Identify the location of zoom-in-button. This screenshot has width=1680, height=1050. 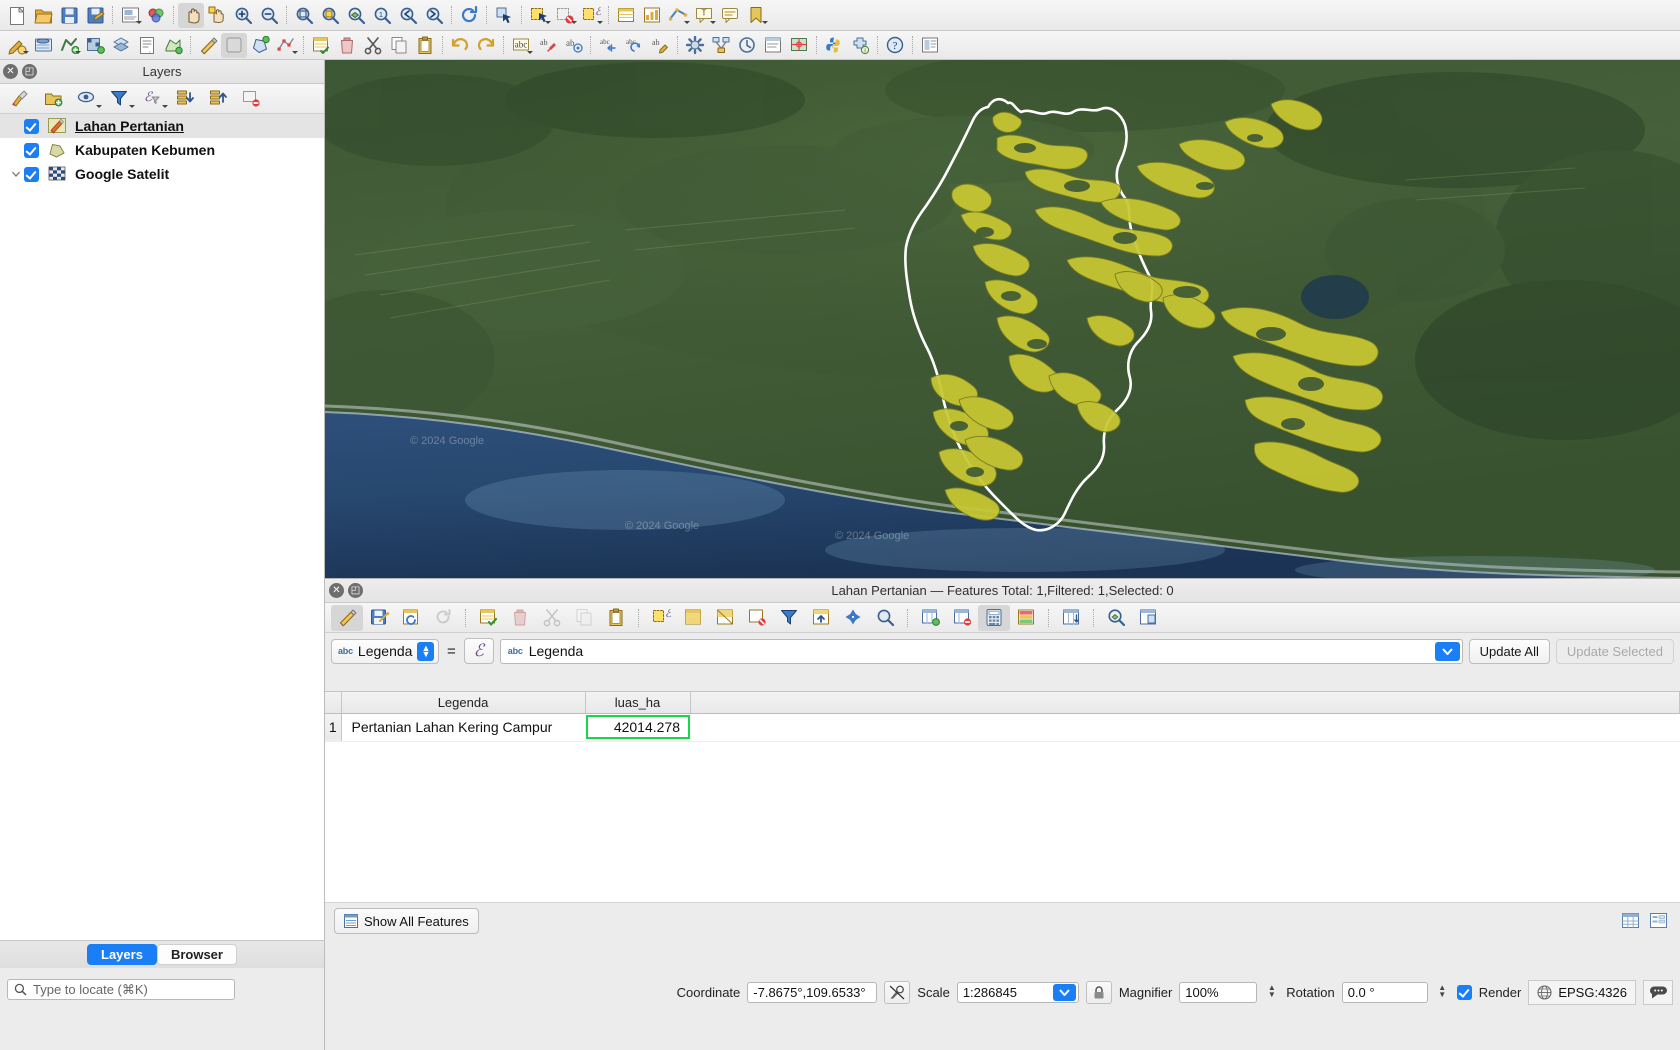
(243, 15).